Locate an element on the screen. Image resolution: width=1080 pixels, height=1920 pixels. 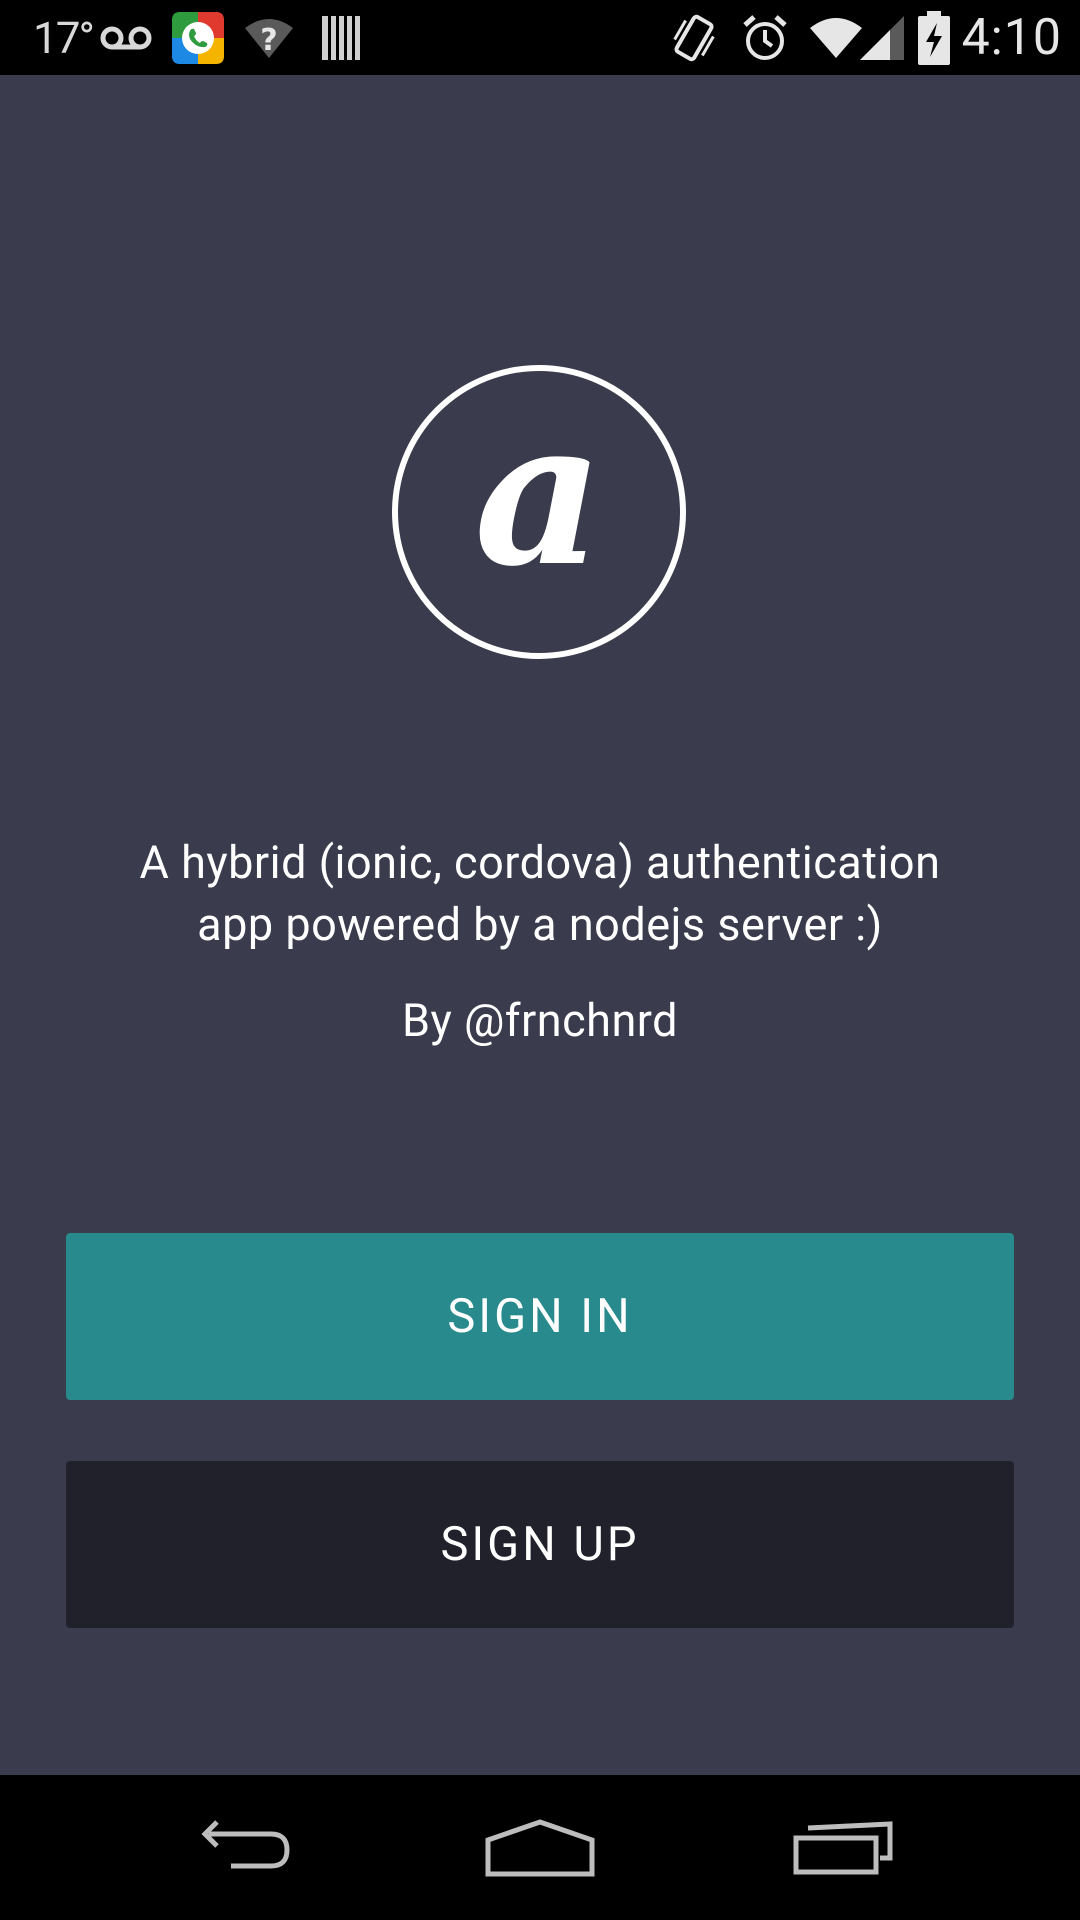
barcode-icon is located at coordinates (341, 37).